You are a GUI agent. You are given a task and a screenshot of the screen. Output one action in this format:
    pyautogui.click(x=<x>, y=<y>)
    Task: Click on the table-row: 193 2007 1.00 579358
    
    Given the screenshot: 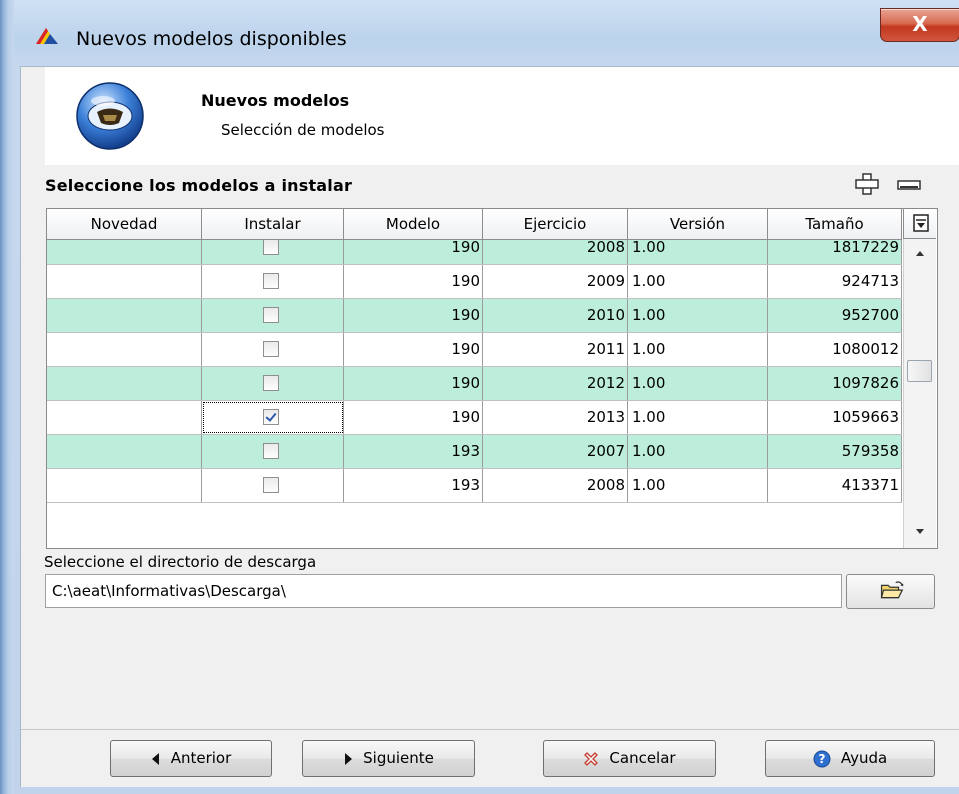 What is the action you would take?
    pyautogui.click(x=474, y=452)
    